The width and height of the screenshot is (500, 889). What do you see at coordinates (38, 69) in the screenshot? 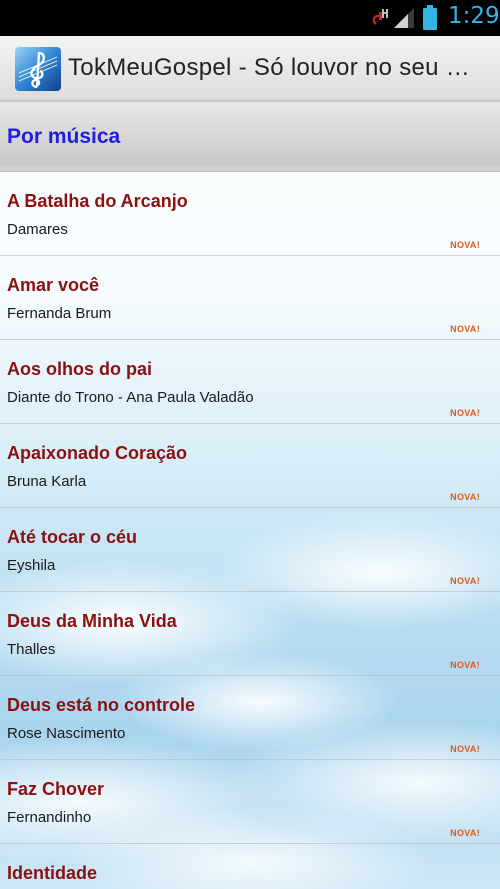
I see `music-clef-icon` at bounding box center [38, 69].